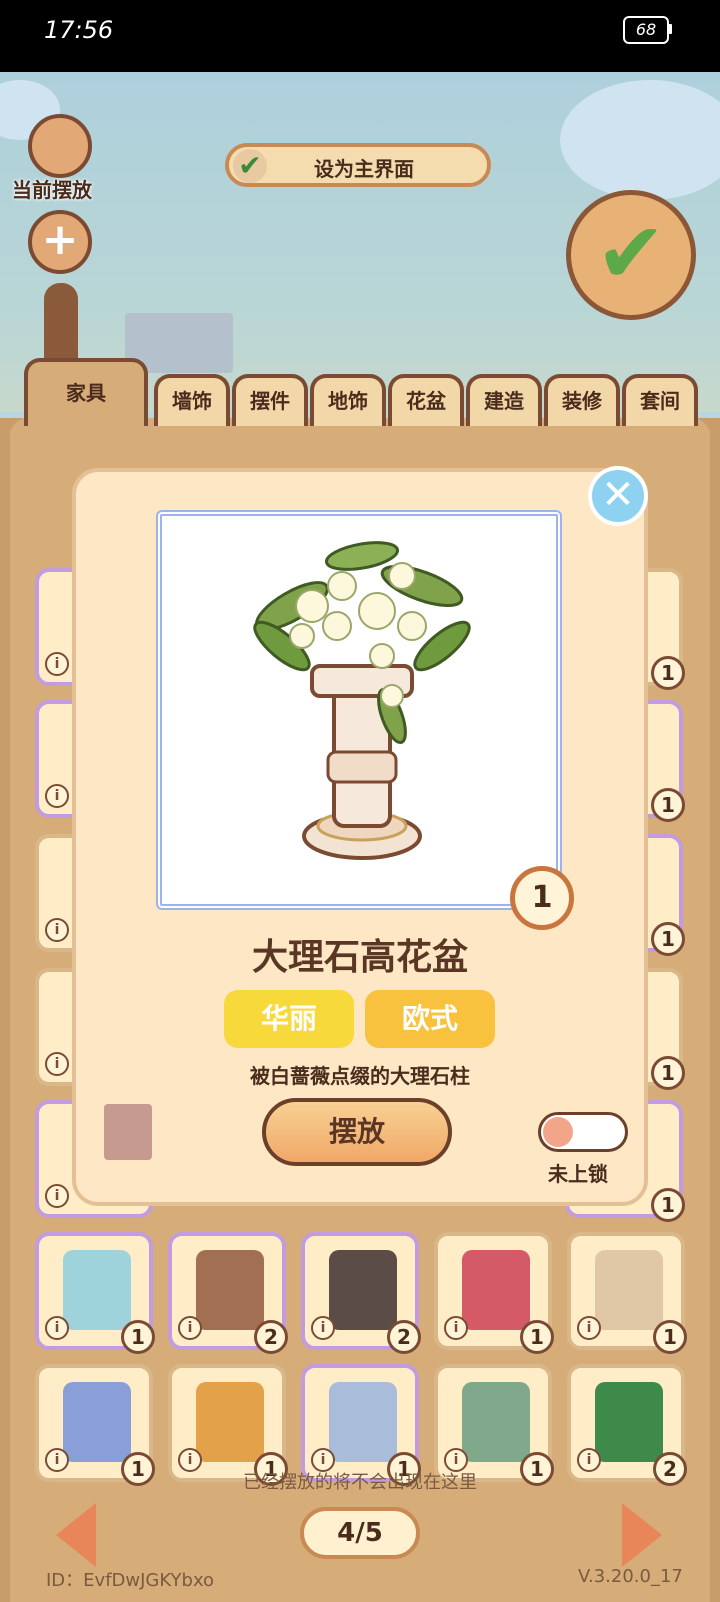 Image resolution: width=720 pixels, height=1602 pixels. What do you see at coordinates (631, 255) in the screenshot?
I see `confirm-button: ✔` at bounding box center [631, 255].